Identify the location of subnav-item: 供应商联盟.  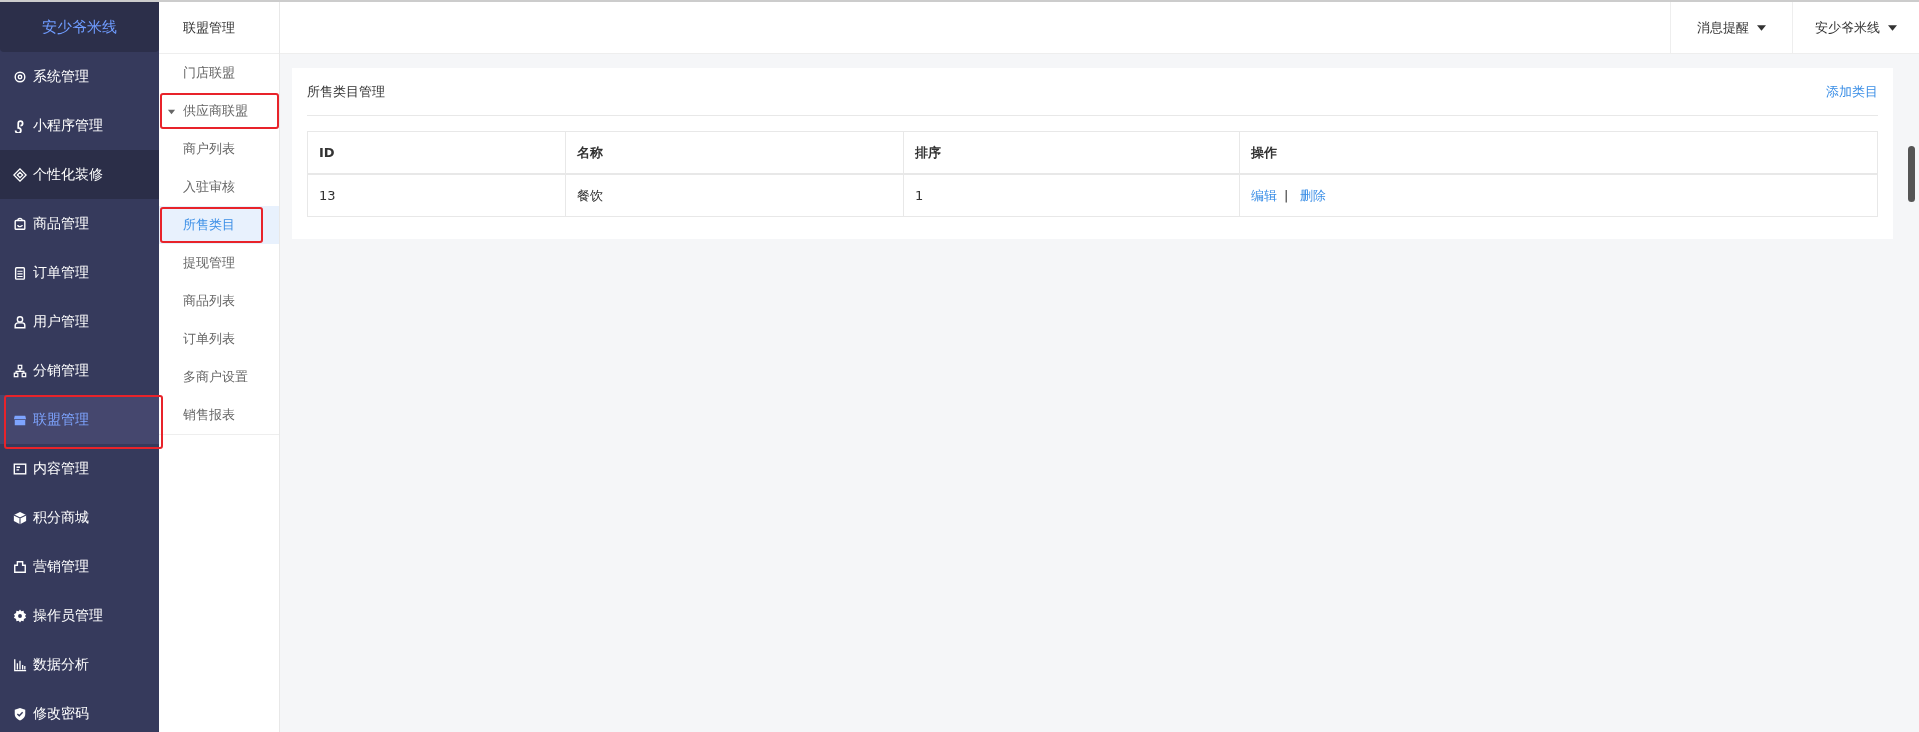
(219, 111).